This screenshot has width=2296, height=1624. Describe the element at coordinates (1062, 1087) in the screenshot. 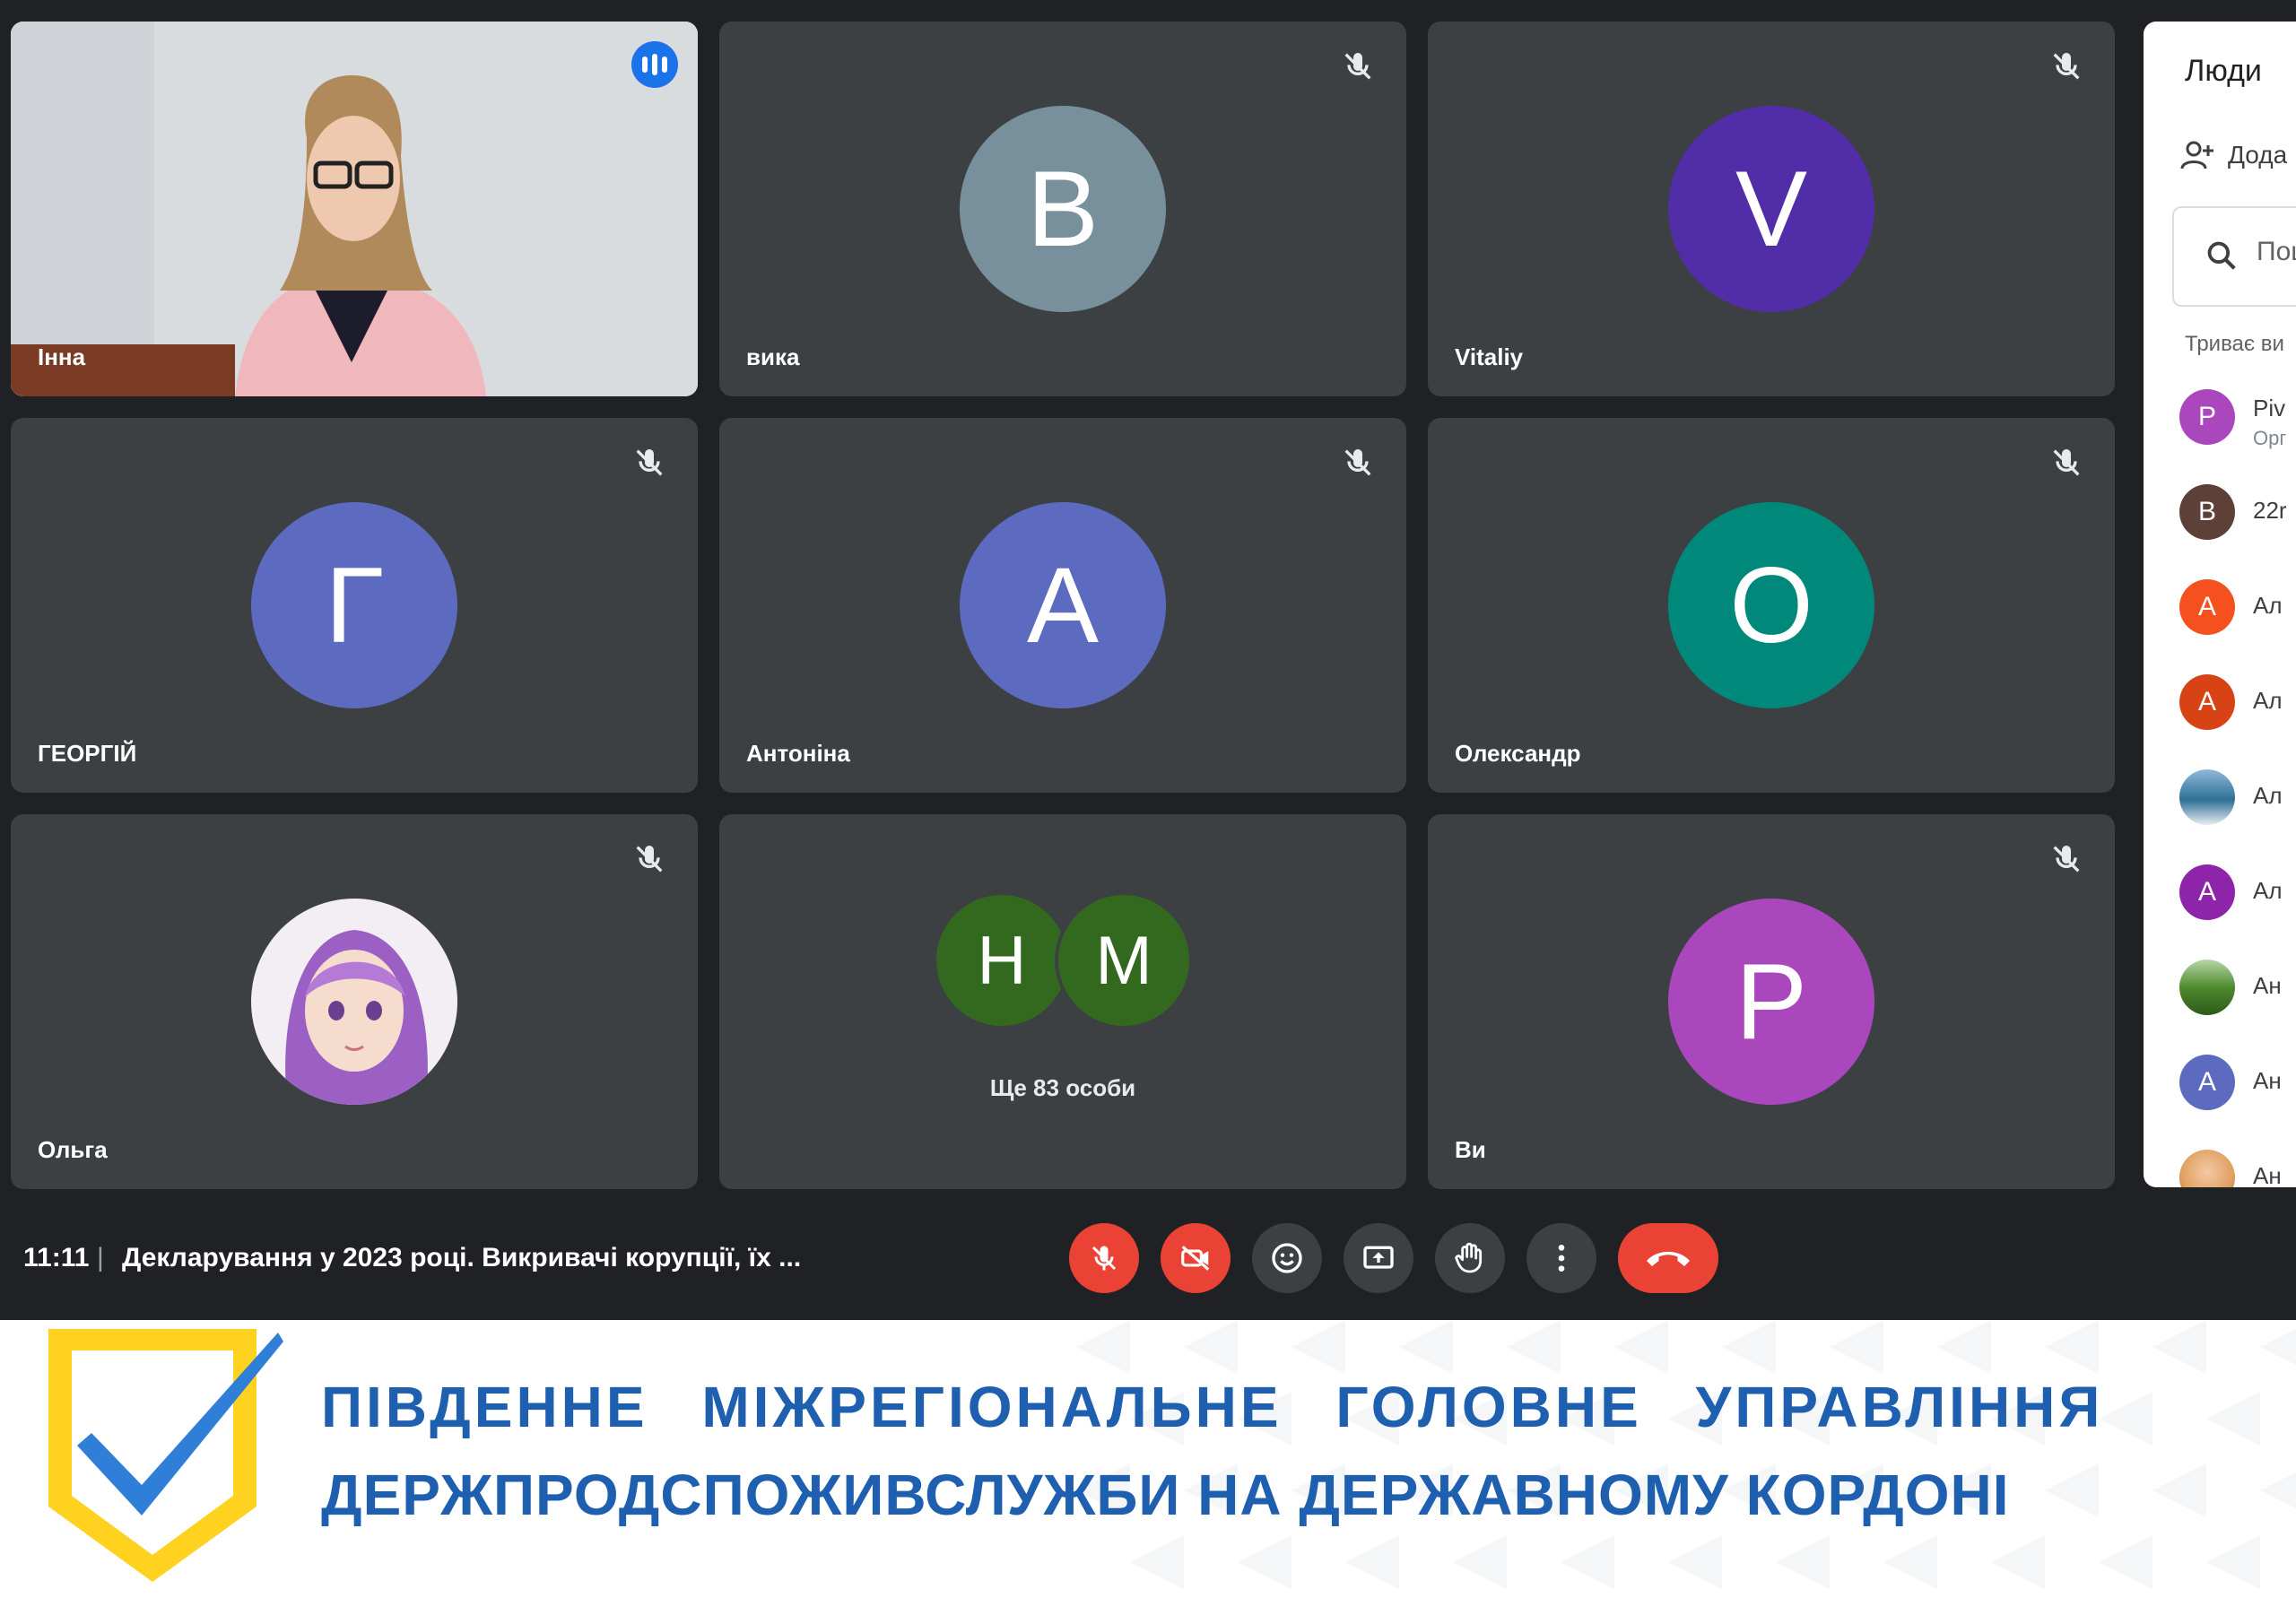

I see `more-participants-label: Ще 83 особи` at that location.